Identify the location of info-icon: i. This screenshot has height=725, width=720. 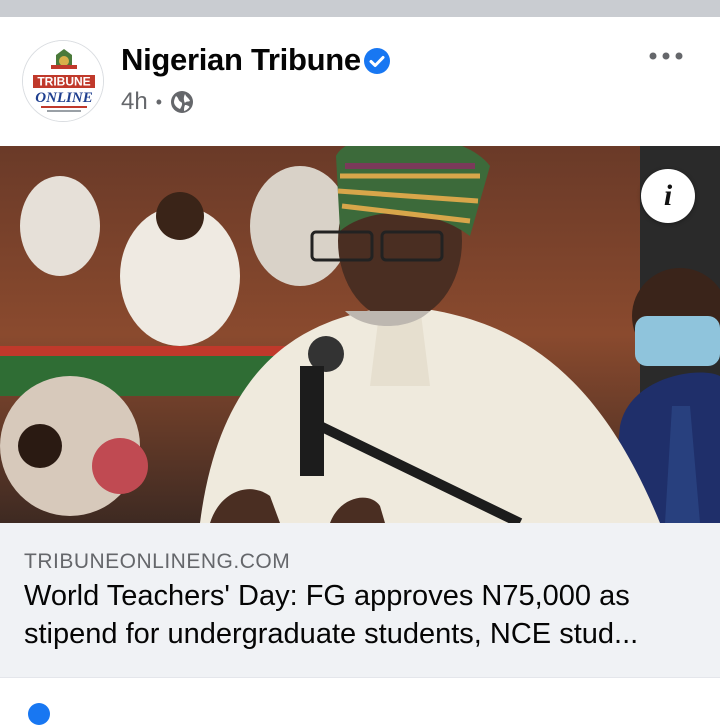
(668, 195).